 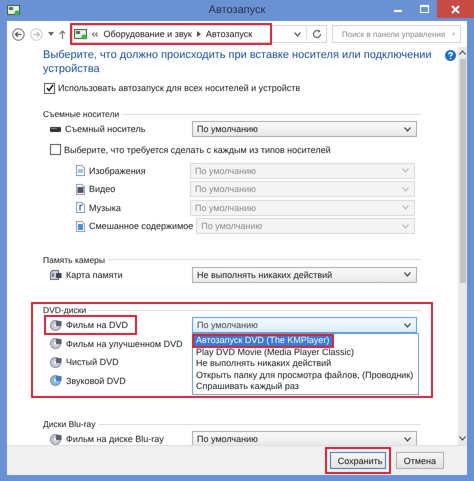 I want to click on scroll-up-icon, so click(x=462, y=52).